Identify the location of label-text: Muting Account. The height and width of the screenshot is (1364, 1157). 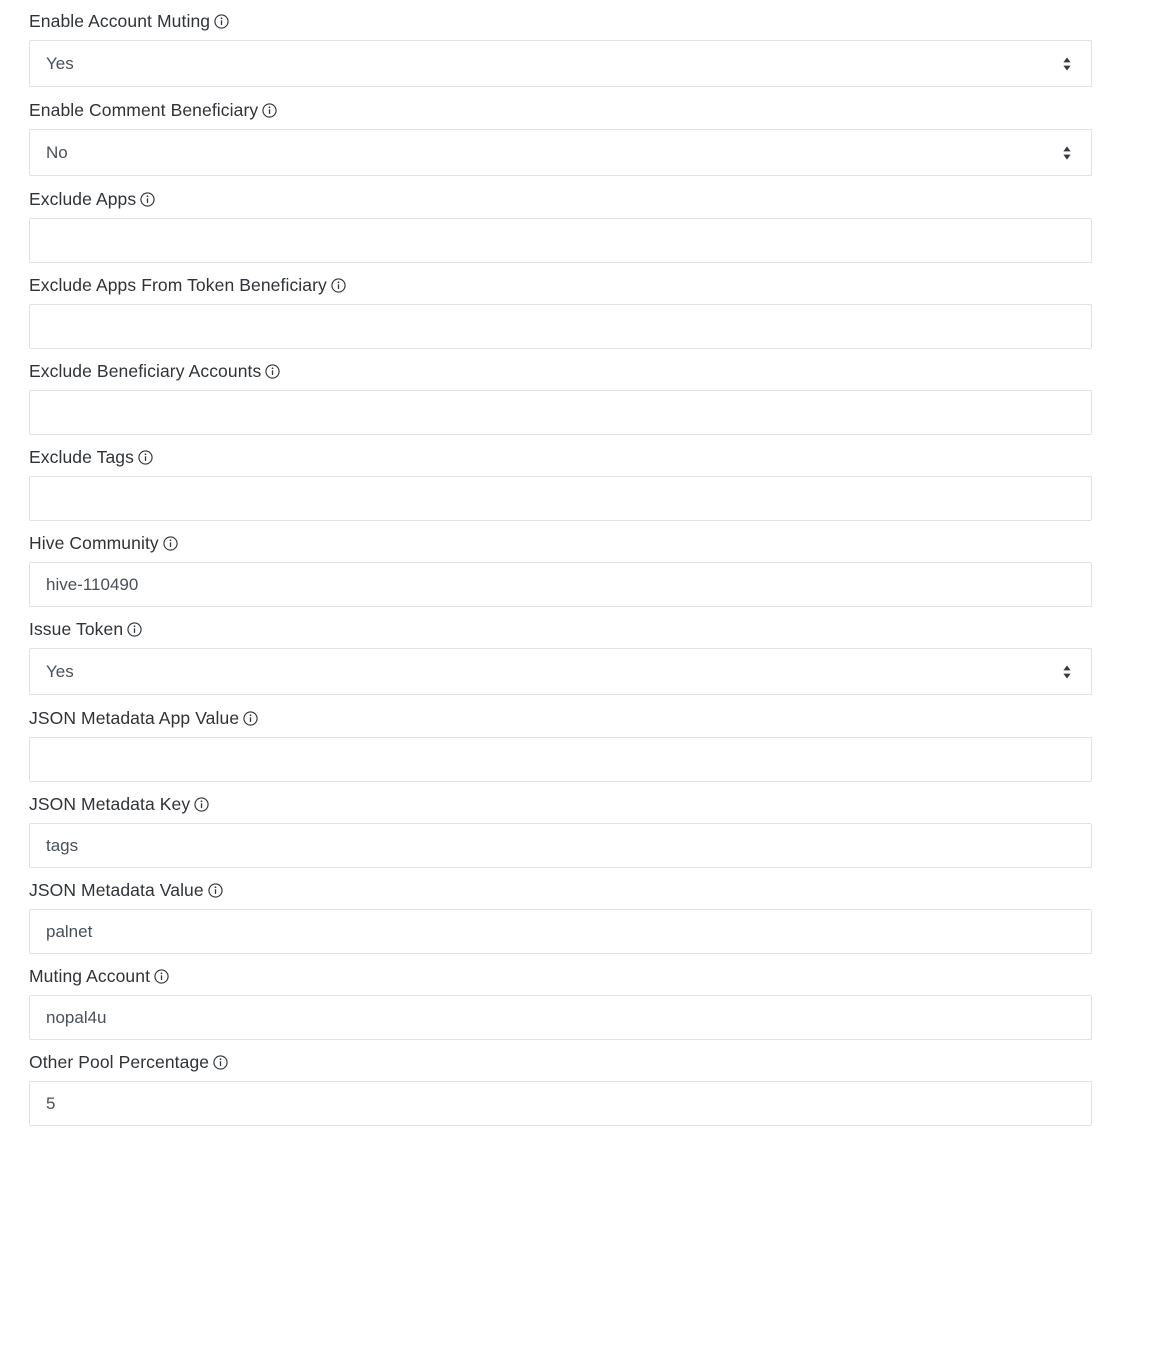
(90, 976).